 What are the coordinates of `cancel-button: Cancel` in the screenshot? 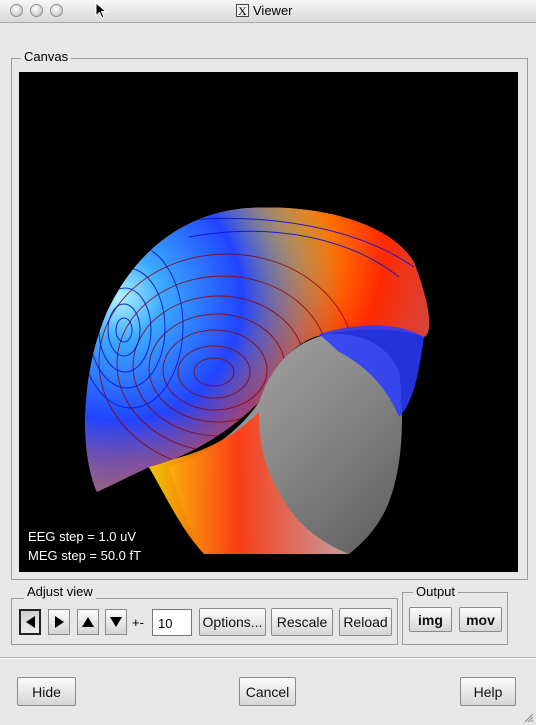 It's located at (267, 691).